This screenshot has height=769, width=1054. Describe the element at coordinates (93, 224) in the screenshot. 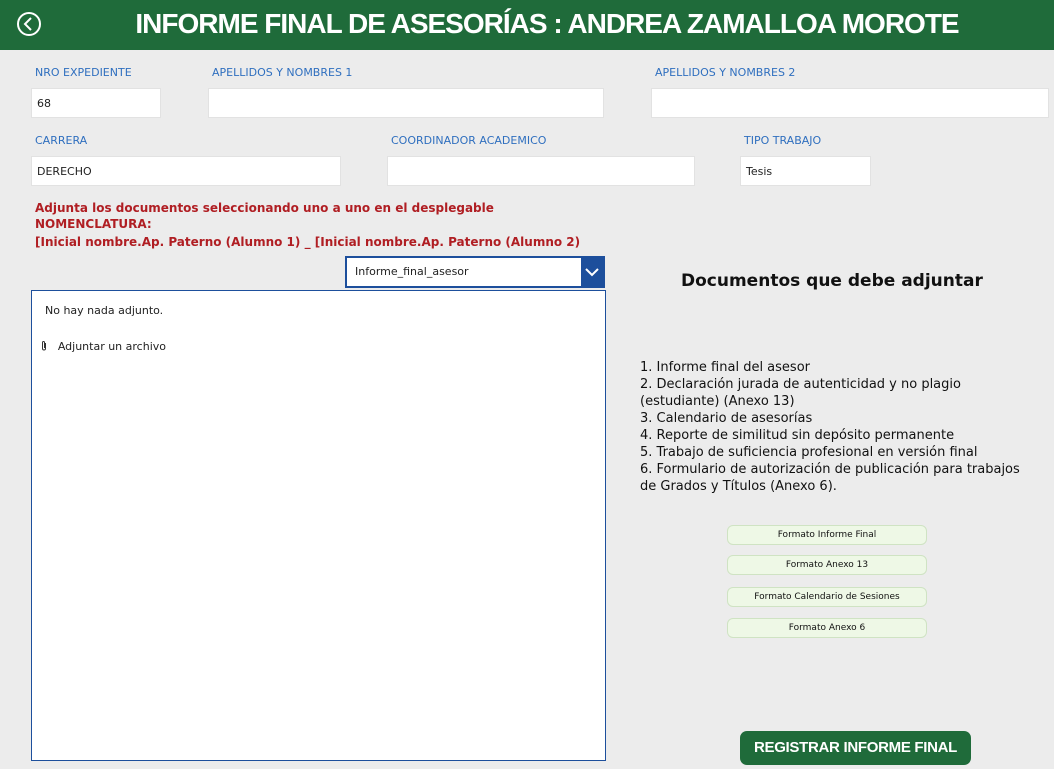

I see `nomenclatura-heading: NOMENCLATURA:` at that location.